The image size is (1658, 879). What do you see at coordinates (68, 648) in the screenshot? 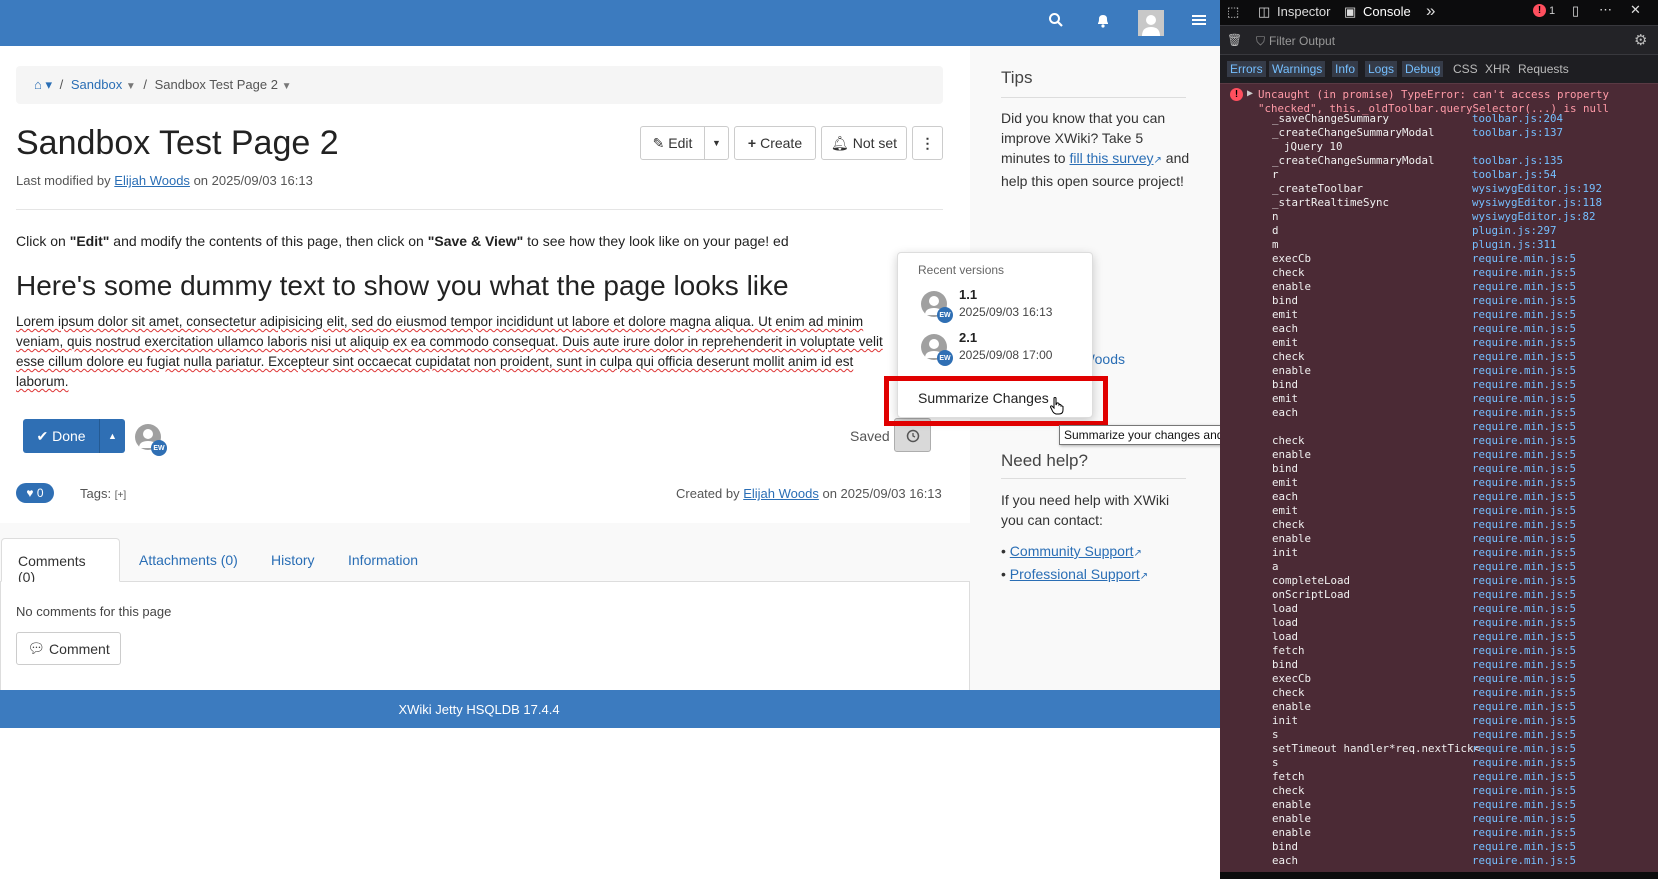
I see `comment-button: 💬︎ Comment` at bounding box center [68, 648].